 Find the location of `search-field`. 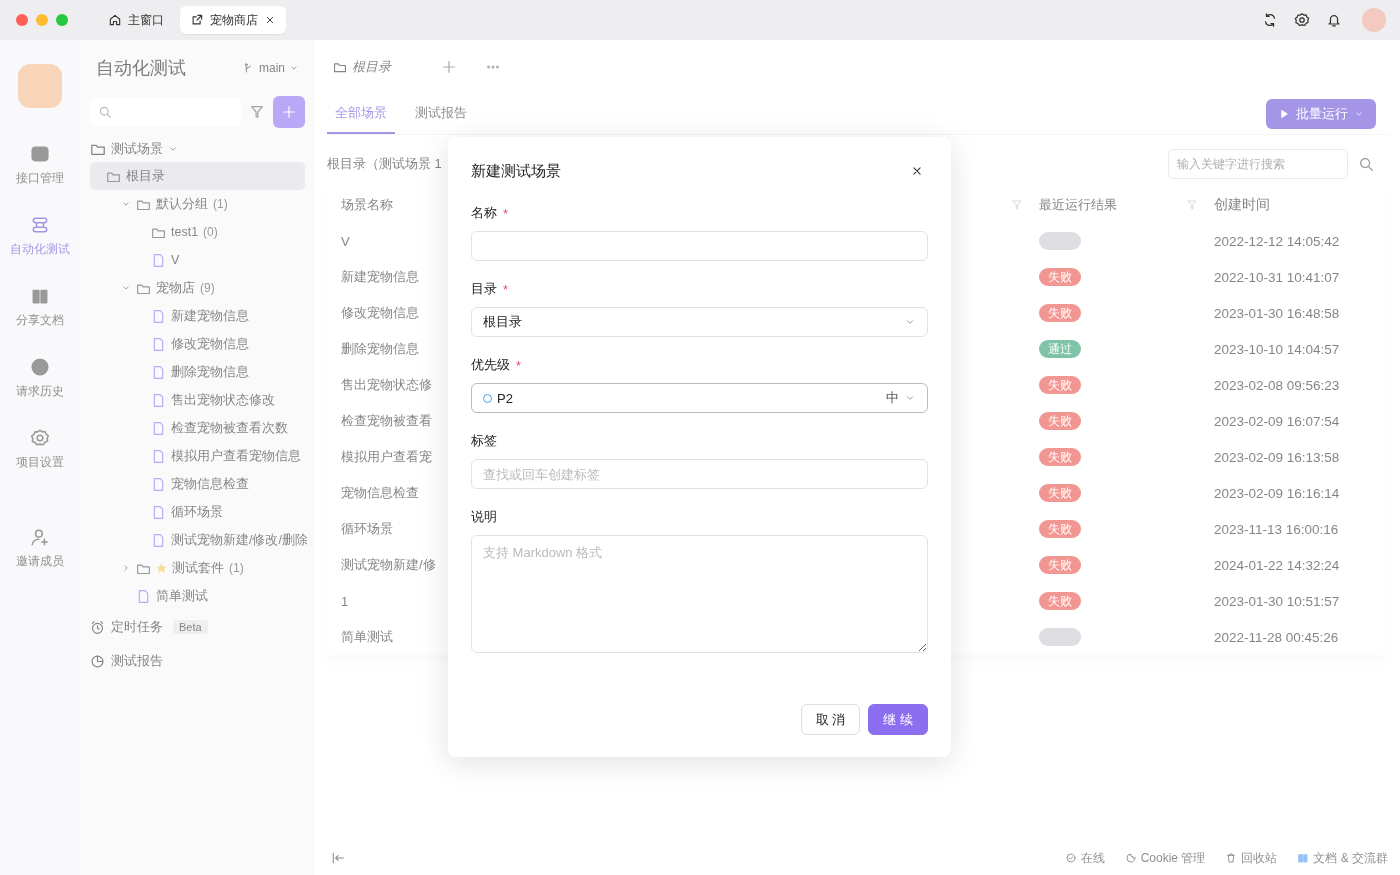

search-field is located at coordinates (165, 112).